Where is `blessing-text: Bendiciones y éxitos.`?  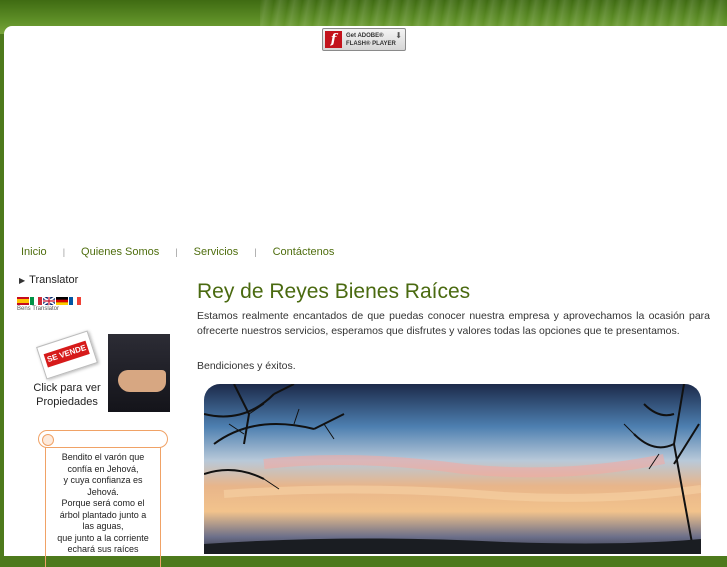
blessing-text: Bendiciones y éxitos. is located at coordinates (246, 366).